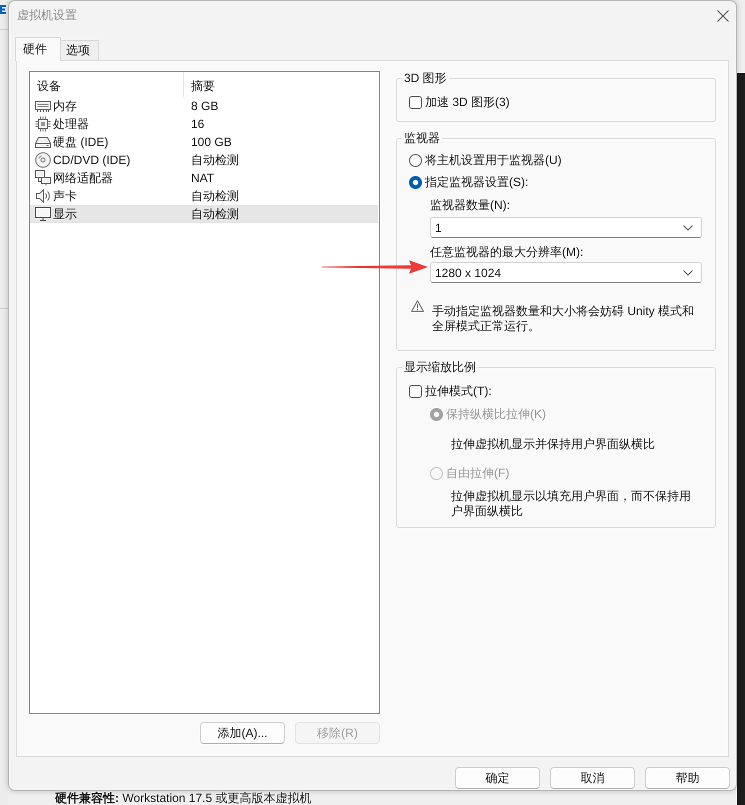 This screenshot has height=805, width=745. I want to click on warning-text: 手动指定监视器数量和大小将会妨碍 Unity 模式和全屏模式正常运行。, so click(564, 319).